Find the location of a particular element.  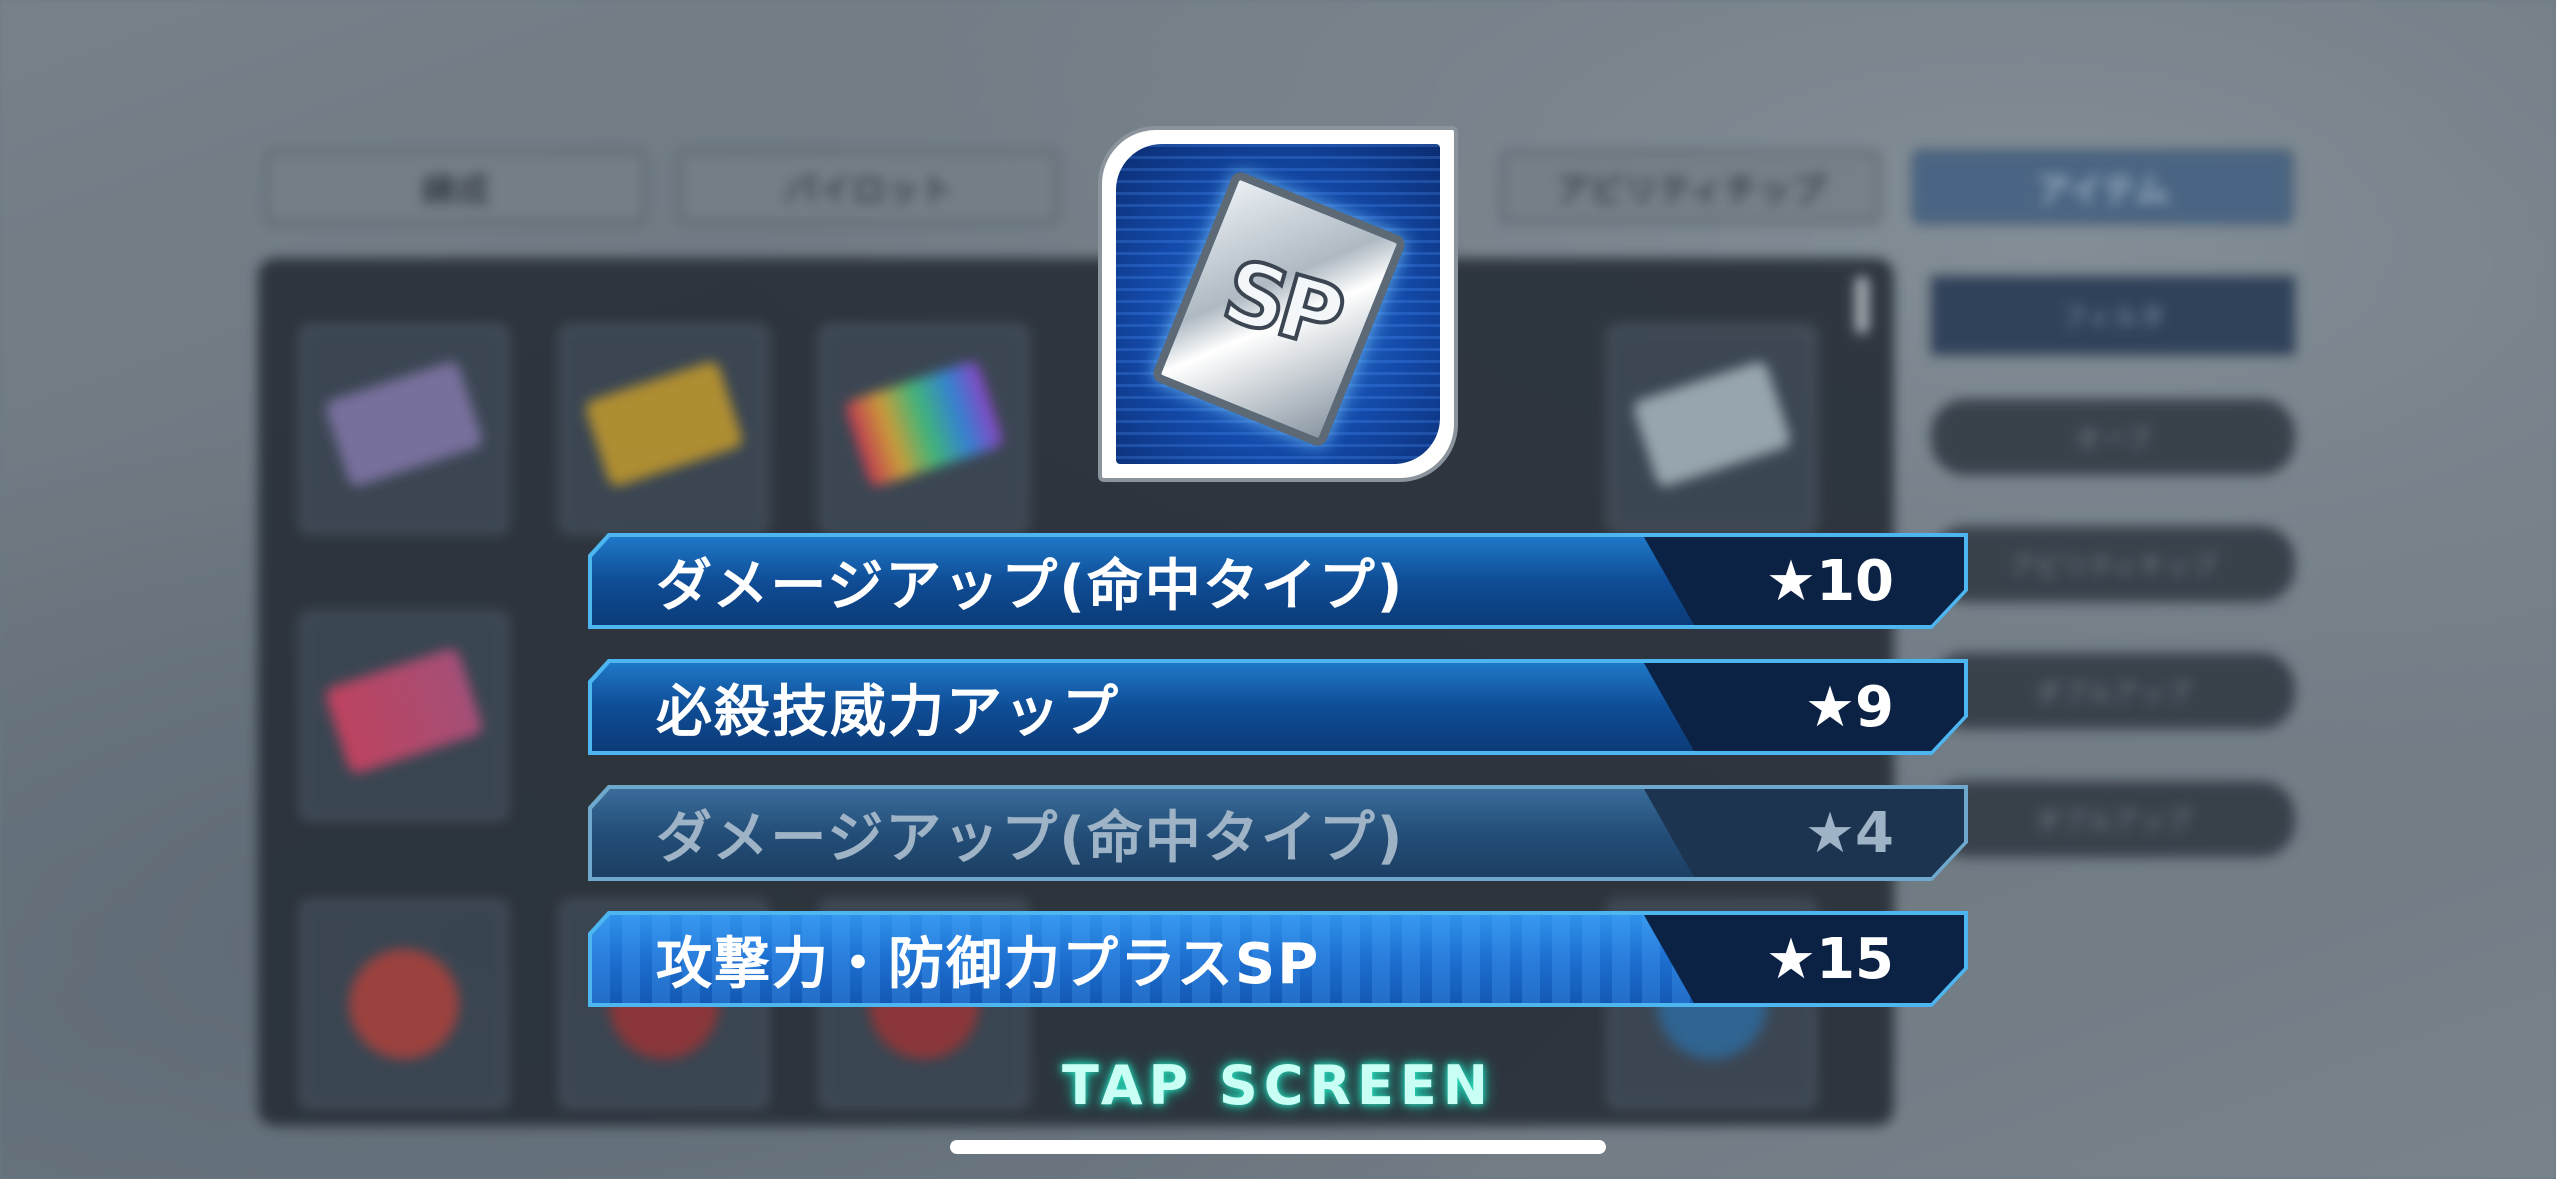

ability-row-panel: ダメージアップ(命中タイプ) ★10 is located at coordinates (1278, 581).